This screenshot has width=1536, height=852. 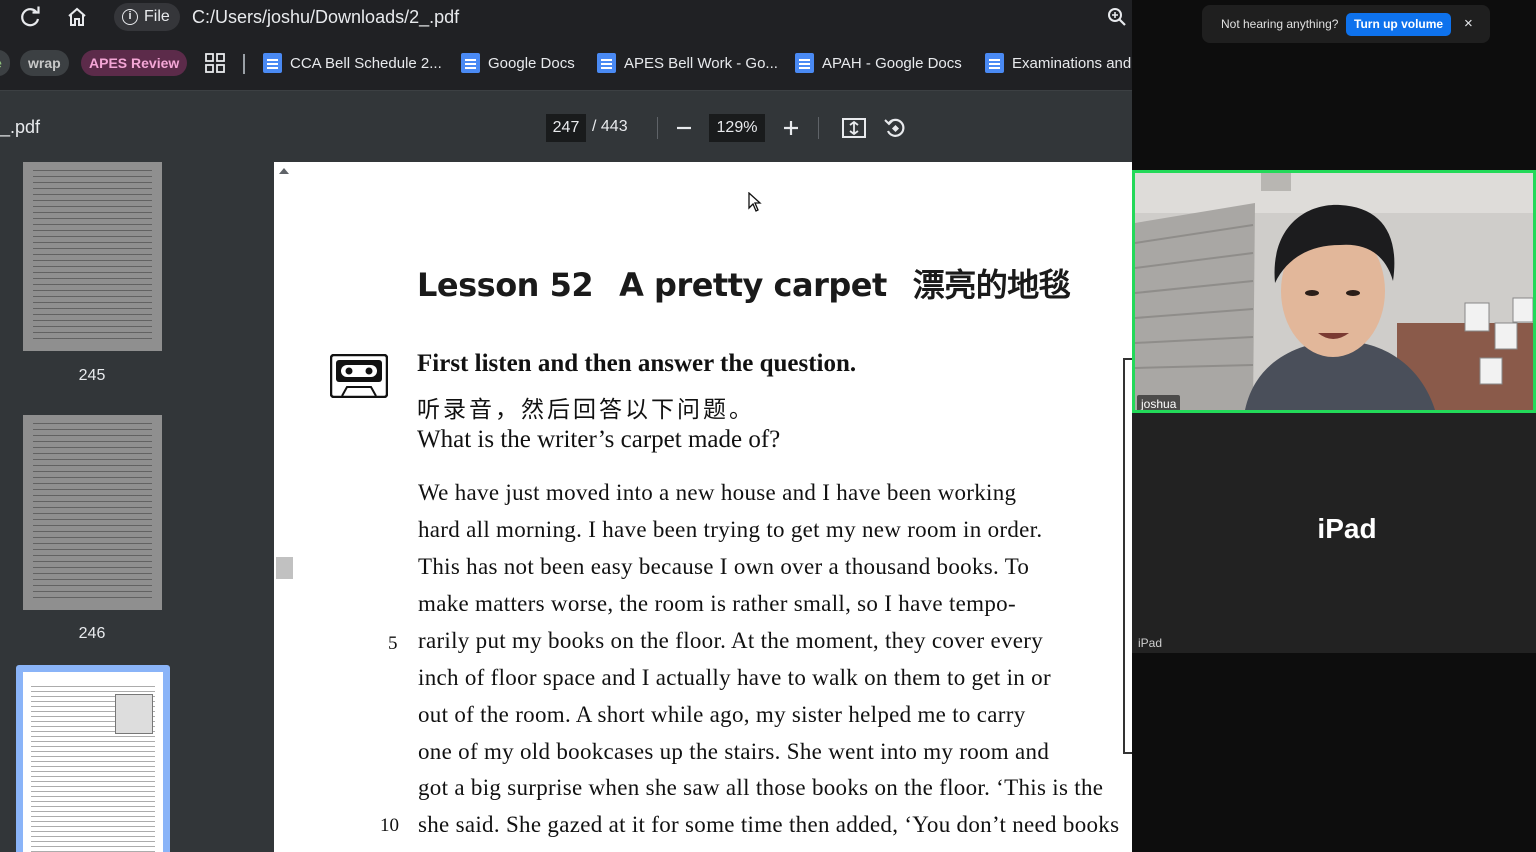 I want to click on participant-name-joshua: joshua, so click(x=1159, y=402).